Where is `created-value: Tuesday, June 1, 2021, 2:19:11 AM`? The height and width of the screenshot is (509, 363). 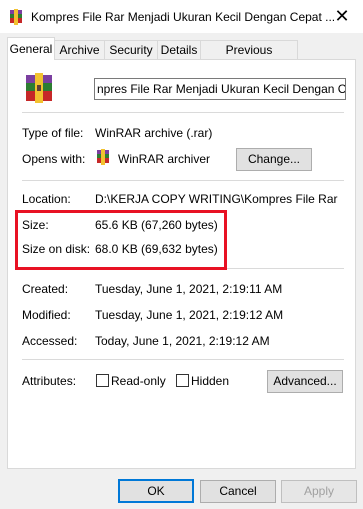
created-value: Tuesday, June 1, 2021, 2:19:11 AM is located at coordinates (189, 289).